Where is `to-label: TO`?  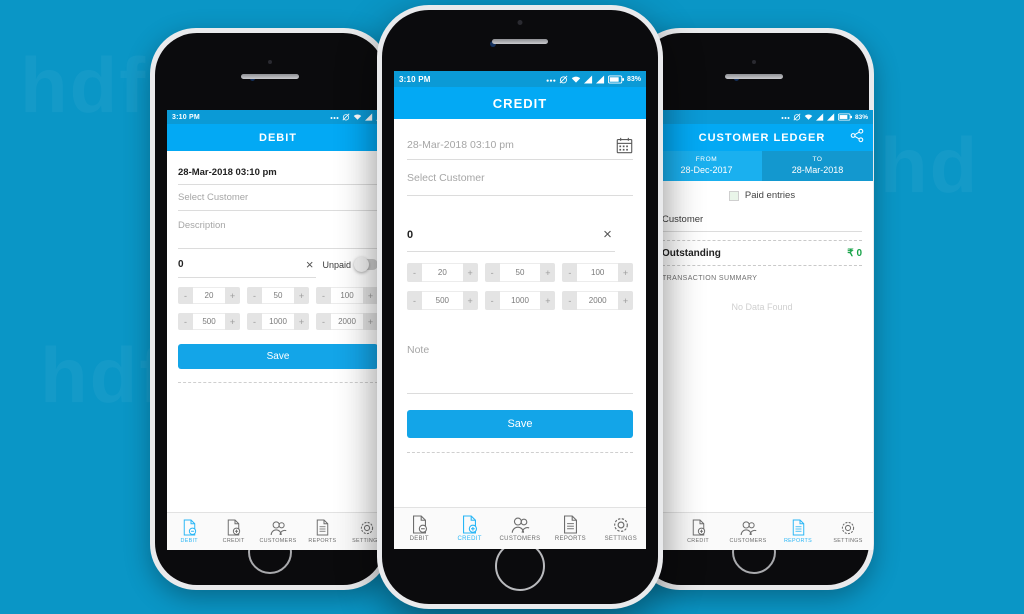 to-label: TO is located at coordinates (817, 159).